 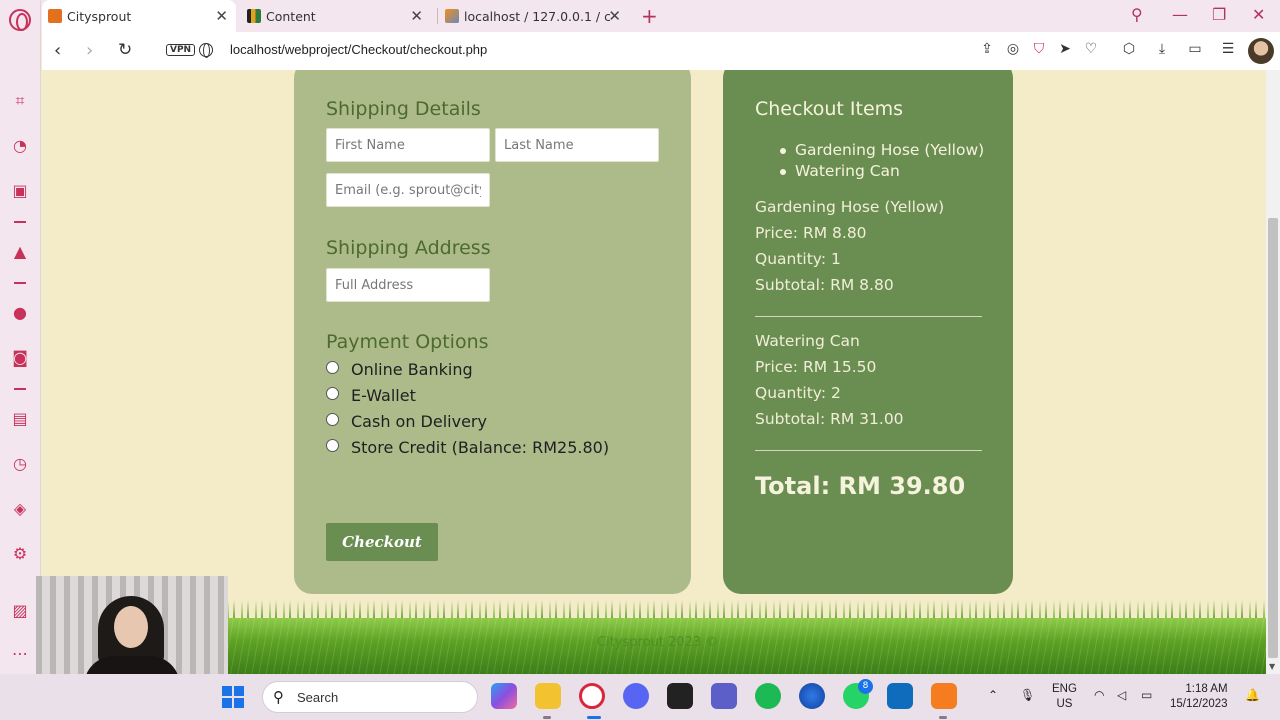 I want to click on teams-icon, so click(x=724, y=696).